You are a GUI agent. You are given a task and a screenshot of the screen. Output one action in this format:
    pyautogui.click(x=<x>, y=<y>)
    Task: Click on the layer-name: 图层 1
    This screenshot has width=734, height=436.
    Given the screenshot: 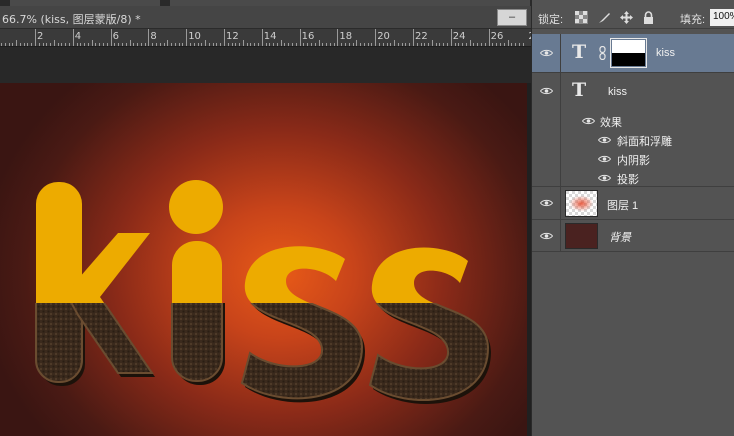 What is the action you would take?
    pyautogui.click(x=622, y=205)
    